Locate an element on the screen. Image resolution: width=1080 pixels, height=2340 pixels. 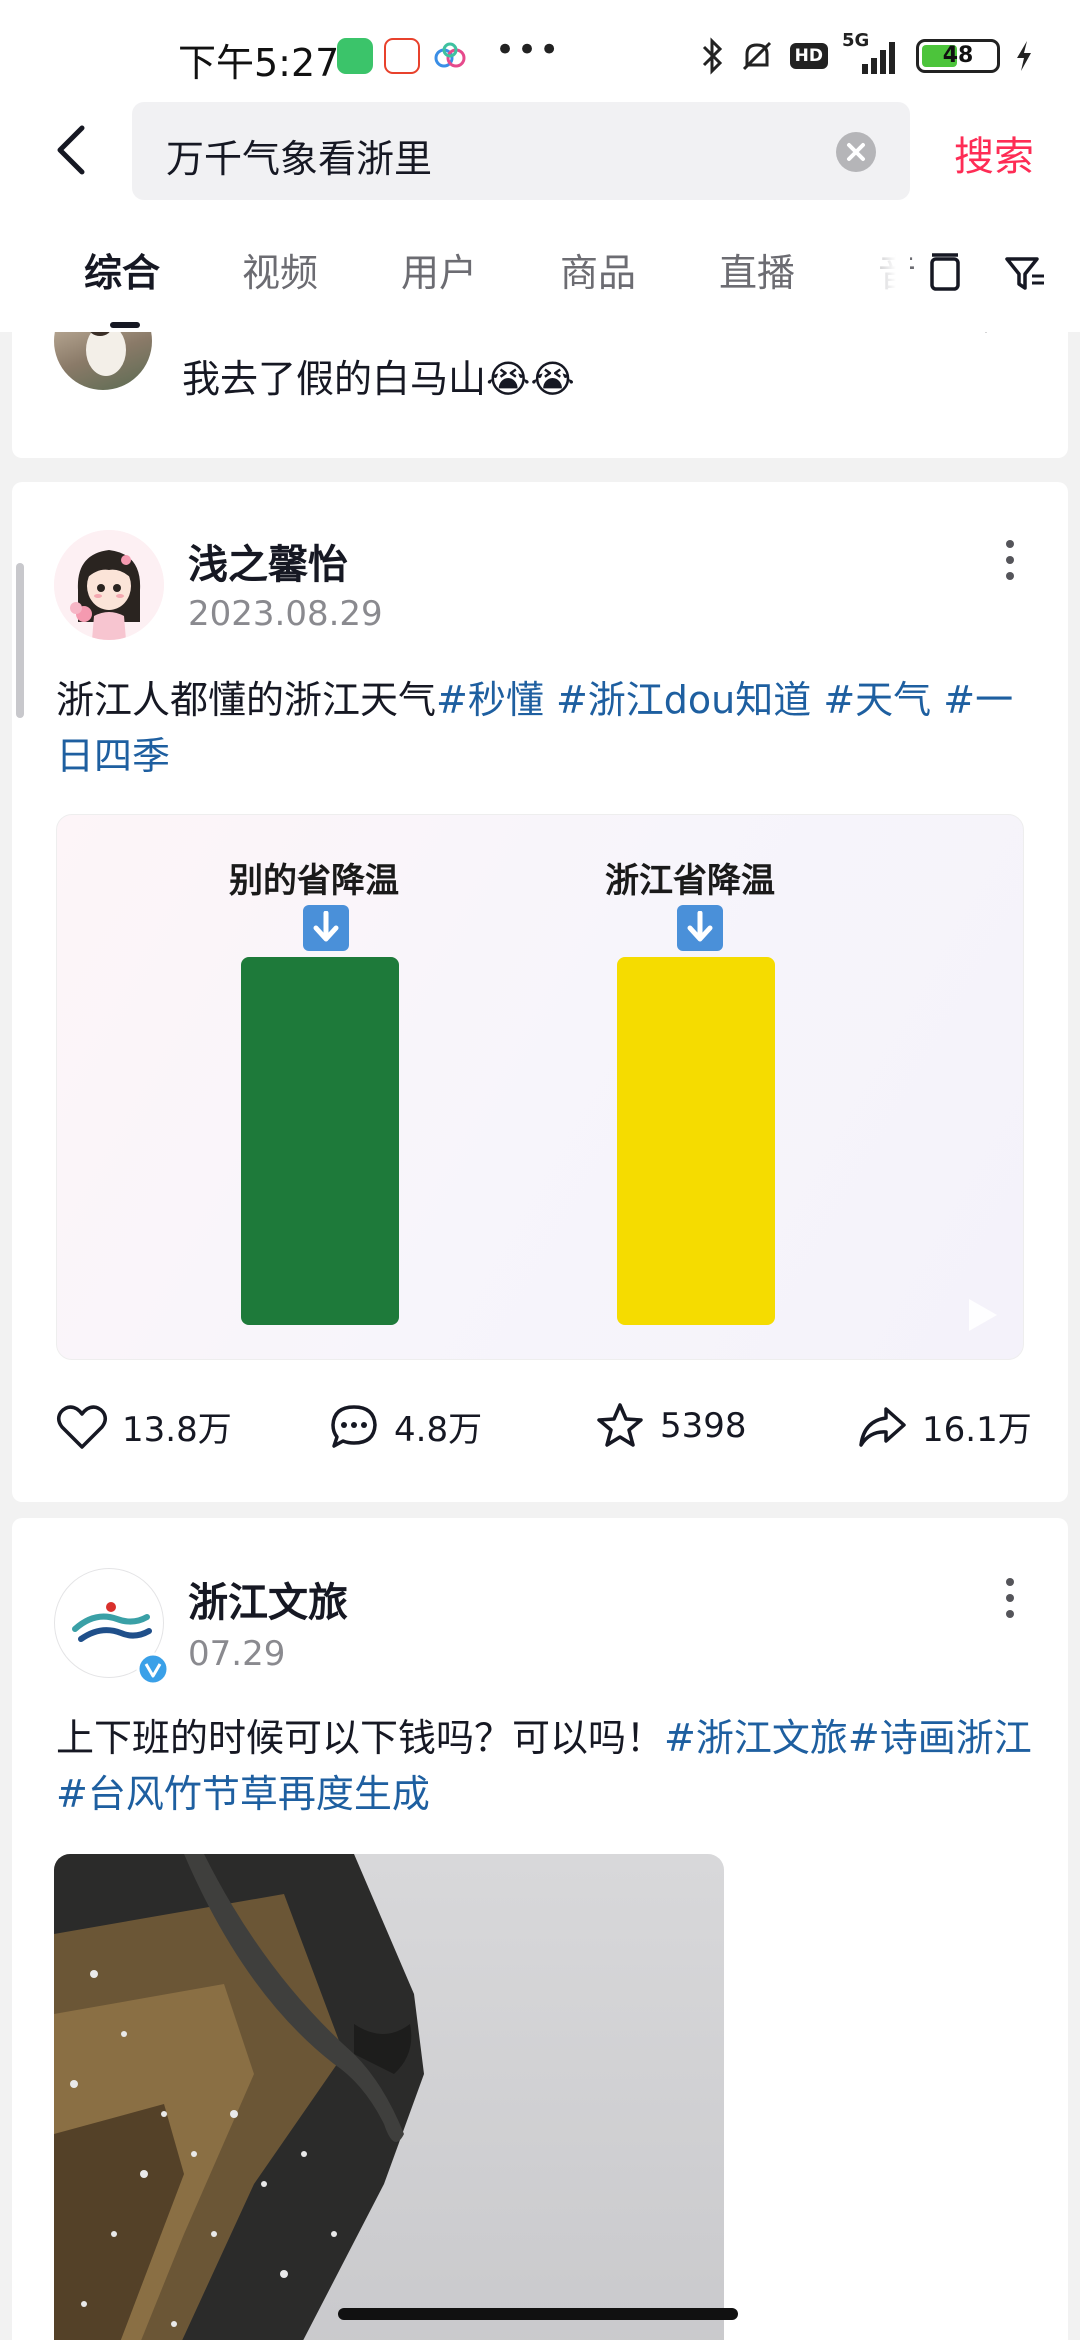
like-button: 13.8万 is located at coordinates (144, 1426).